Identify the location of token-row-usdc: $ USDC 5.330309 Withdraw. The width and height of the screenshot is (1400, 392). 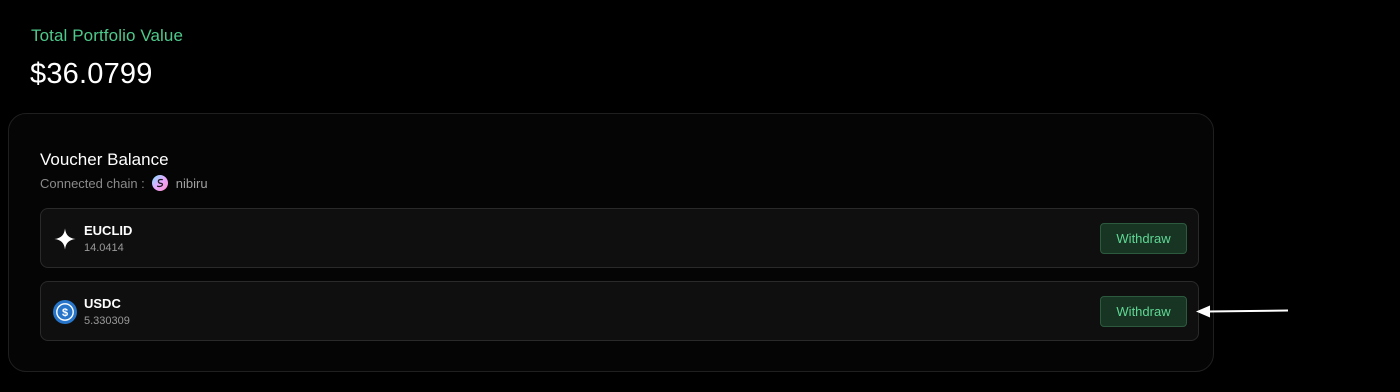
(619, 311).